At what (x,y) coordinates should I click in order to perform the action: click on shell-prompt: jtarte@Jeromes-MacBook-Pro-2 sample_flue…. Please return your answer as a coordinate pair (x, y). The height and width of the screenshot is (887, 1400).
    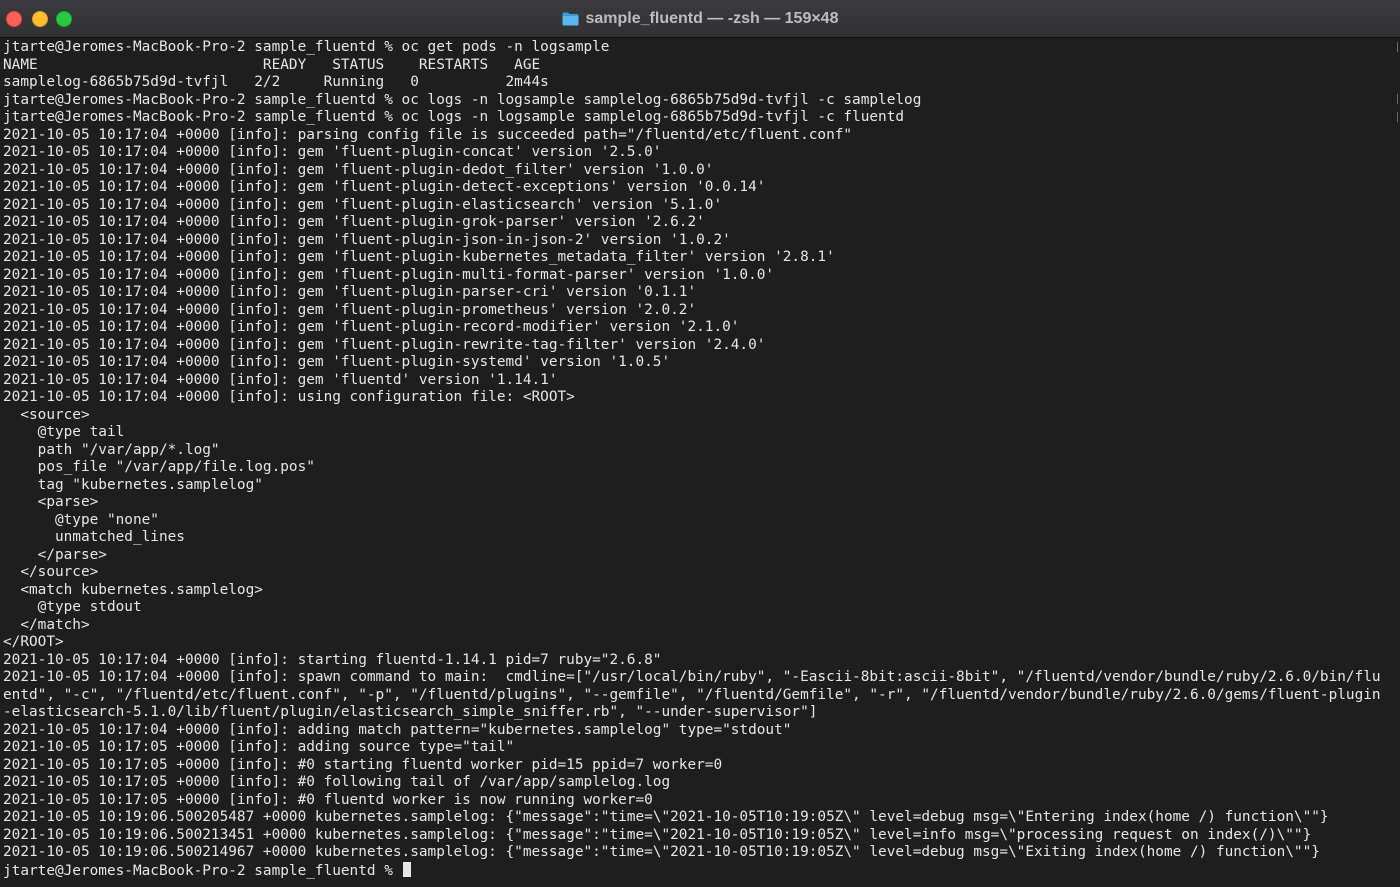
    Looking at the image, I should click on (202, 870).